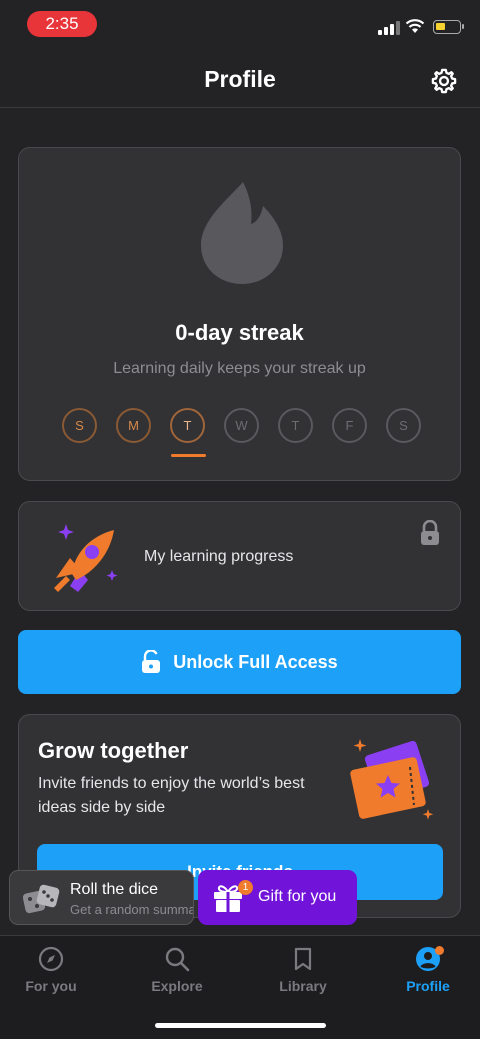 The height and width of the screenshot is (1039, 480). I want to click on status-time: 2:35, so click(62, 24).